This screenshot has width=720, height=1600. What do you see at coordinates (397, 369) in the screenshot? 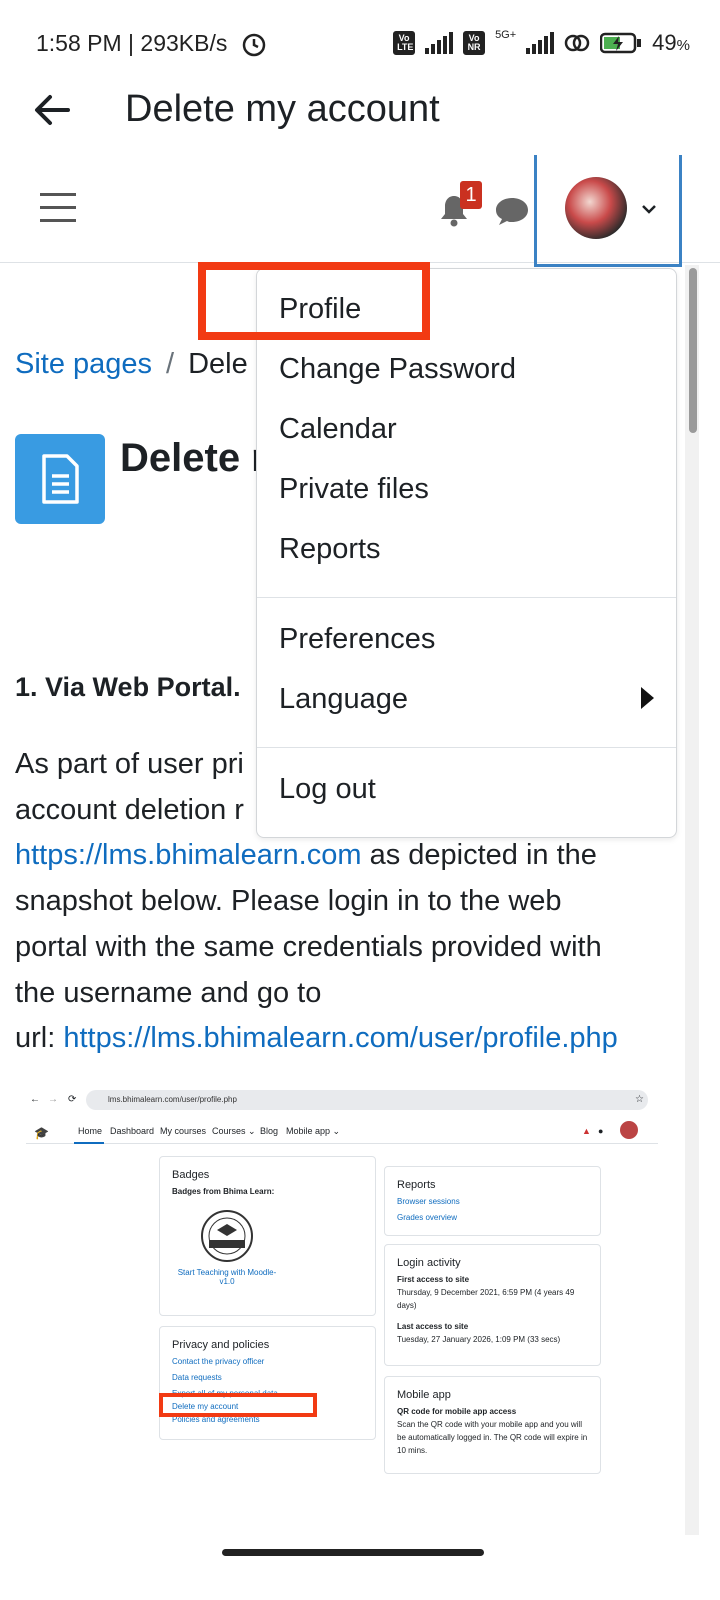
I see `menu-item-change-password: Change Password` at bounding box center [397, 369].